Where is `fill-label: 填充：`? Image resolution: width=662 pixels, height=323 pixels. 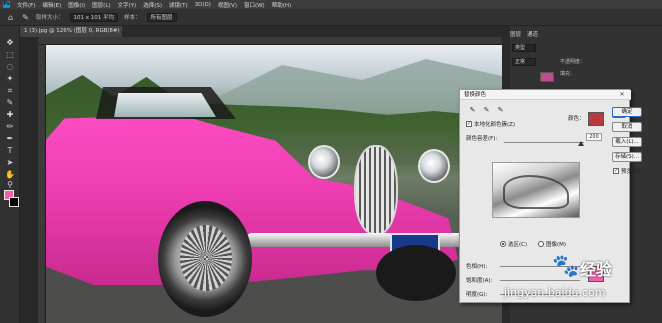 fill-label: 填充： is located at coordinates (568, 74).